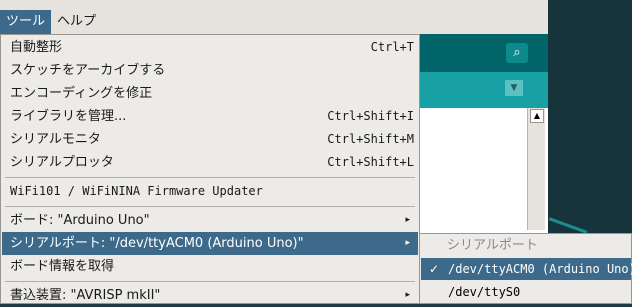 The width and height of the screenshot is (632, 307). What do you see at coordinates (526, 292) in the screenshot?
I see `port-option-ttys0: /dev/ttyS0` at bounding box center [526, 292].